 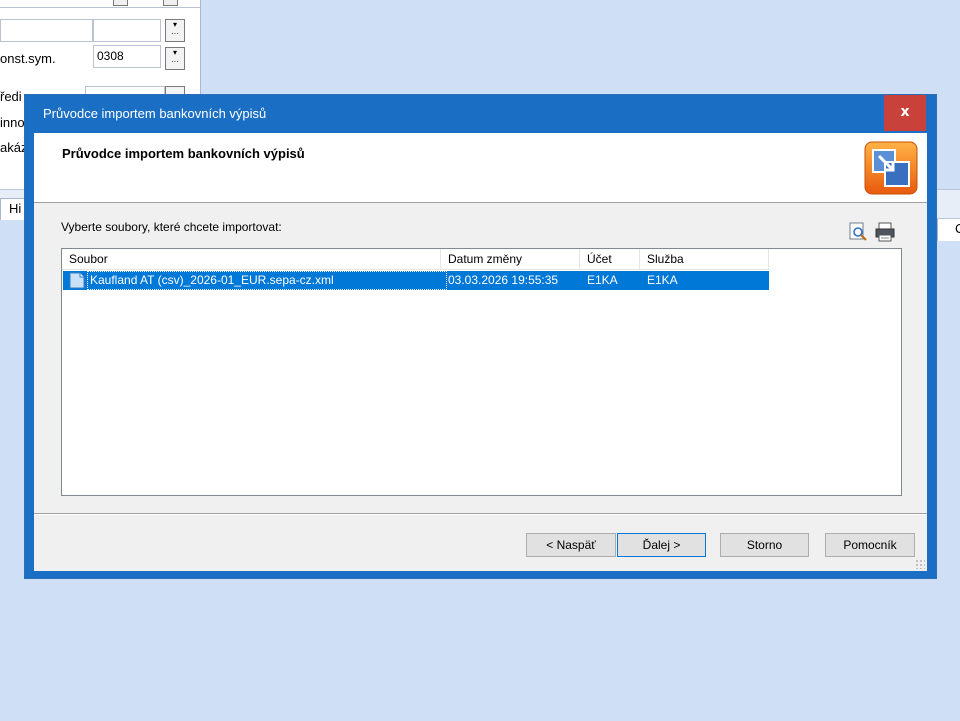 I want to click on background-label-2: inno, so click(x=12, y=122).